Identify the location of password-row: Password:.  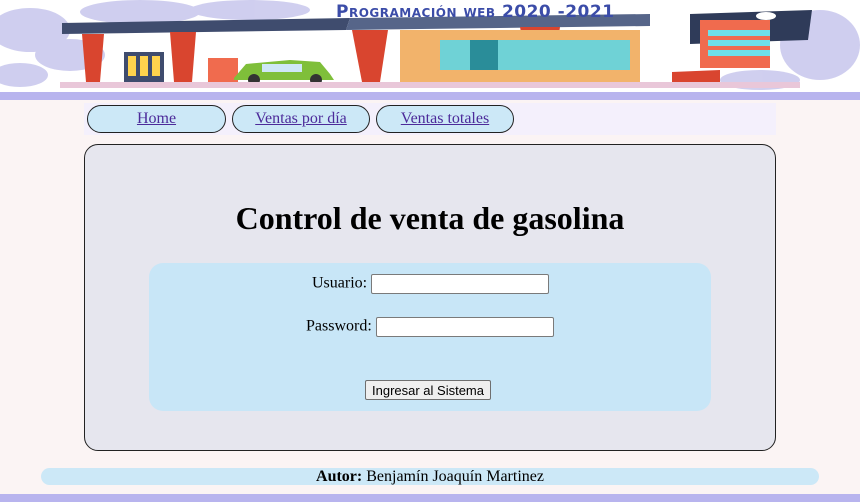
(430, 327).